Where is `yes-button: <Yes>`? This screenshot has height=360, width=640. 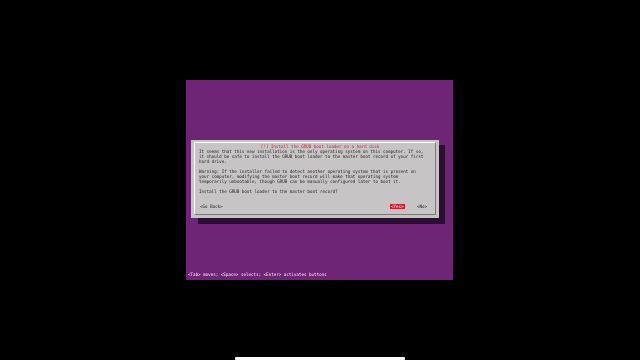
yes-button: <Yes> is located at coordinates (397, 206).